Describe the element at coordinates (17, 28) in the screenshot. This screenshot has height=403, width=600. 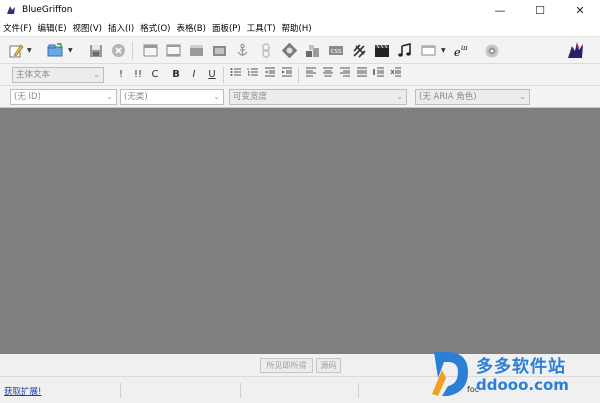
I see `menu-file: 文件(F)` at that location.